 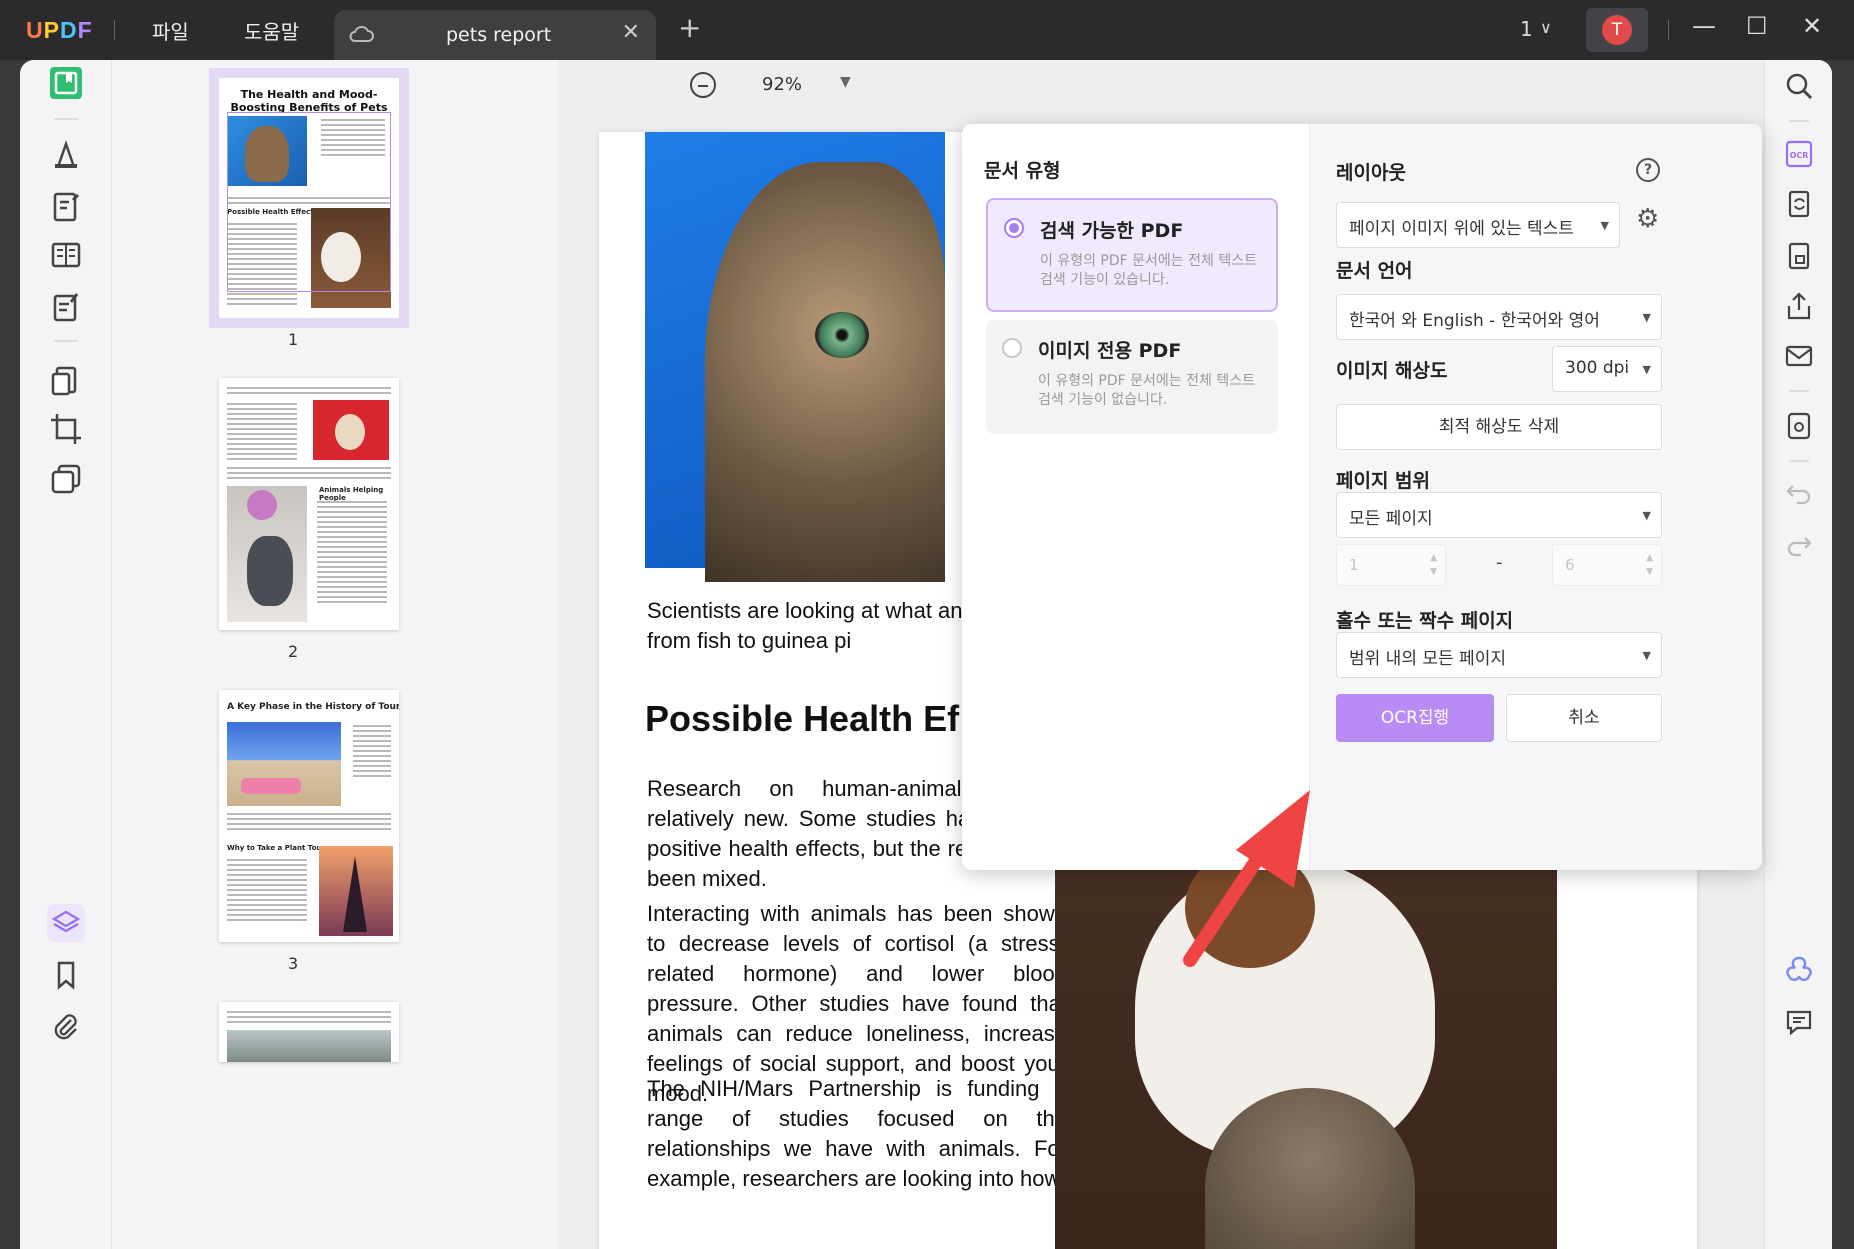 I want to click on cancel-button: 취소, so click(x=1584, y=718).